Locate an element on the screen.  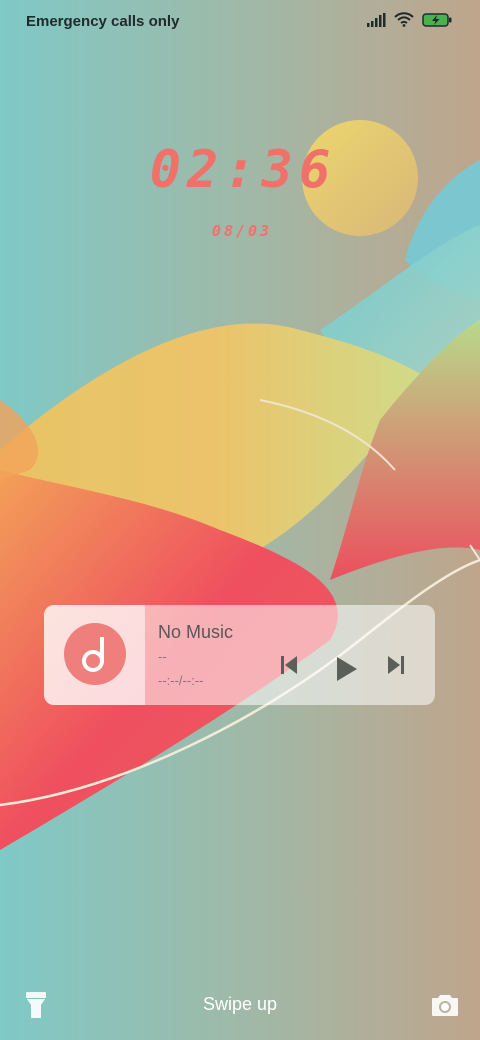
swipe-up-hint: Swipe up is located at coordinates (240, 1004).